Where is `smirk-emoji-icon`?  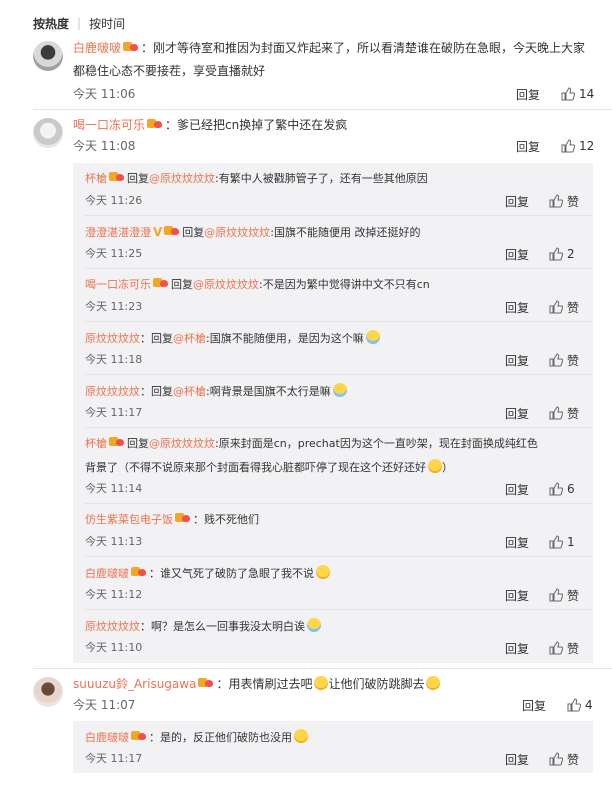 smirk-emoji-icon is located at coordinates (301, 736).